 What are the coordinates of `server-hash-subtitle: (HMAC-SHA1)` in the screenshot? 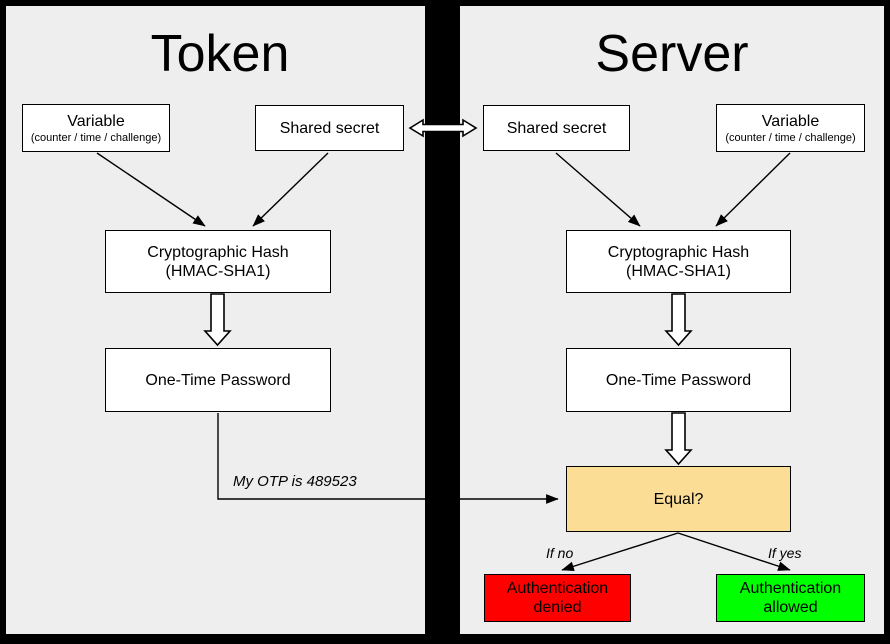 It's located at (678, 271).